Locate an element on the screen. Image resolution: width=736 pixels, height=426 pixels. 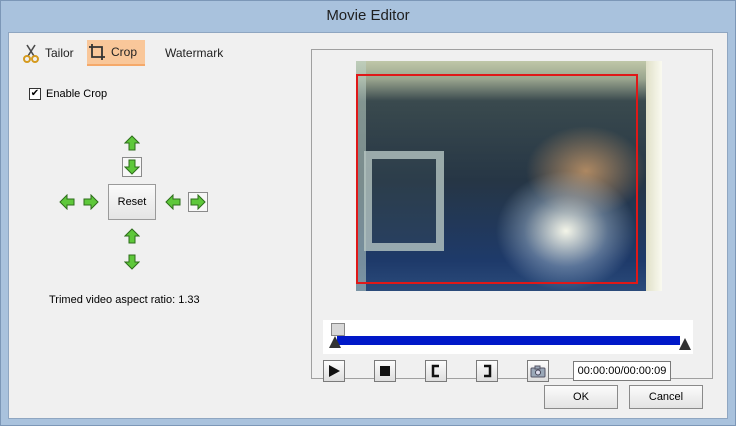
mark-out-button is located at coordinates (487, 371).